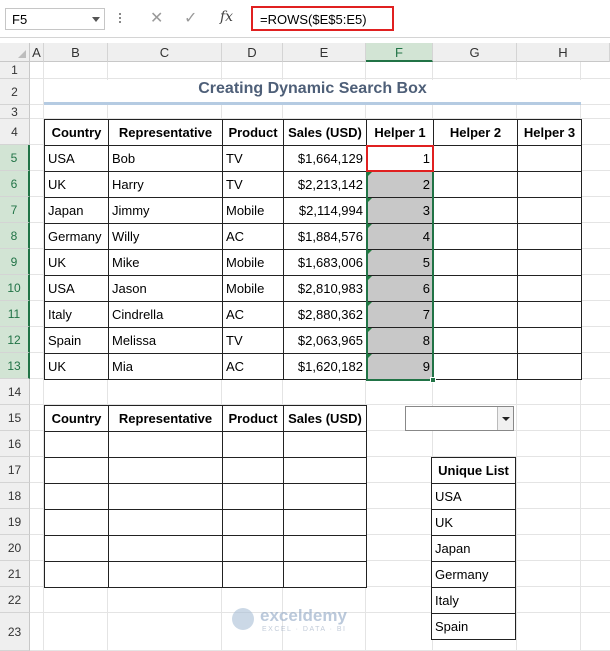  I want to click on column-header-f: F, so click(399, 52).